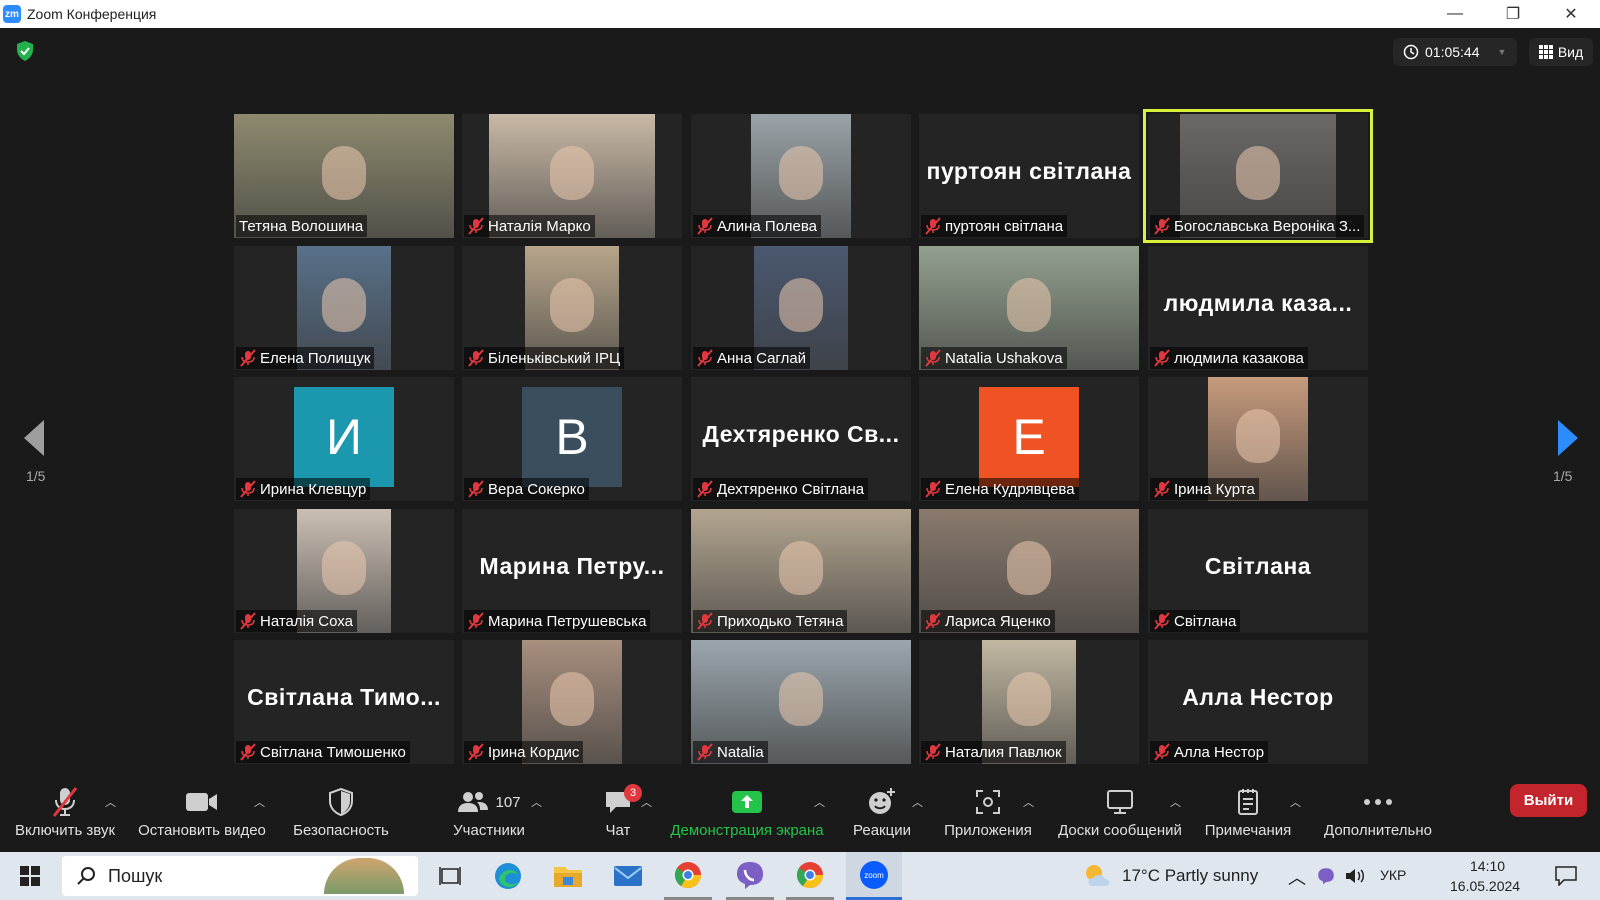 This screenshot has height=900, width=1600. What do you see at coordinates (202, 816) in the screenshot?
I see `stop-video-button: Остановить видео` at bounding box center [202, 816].